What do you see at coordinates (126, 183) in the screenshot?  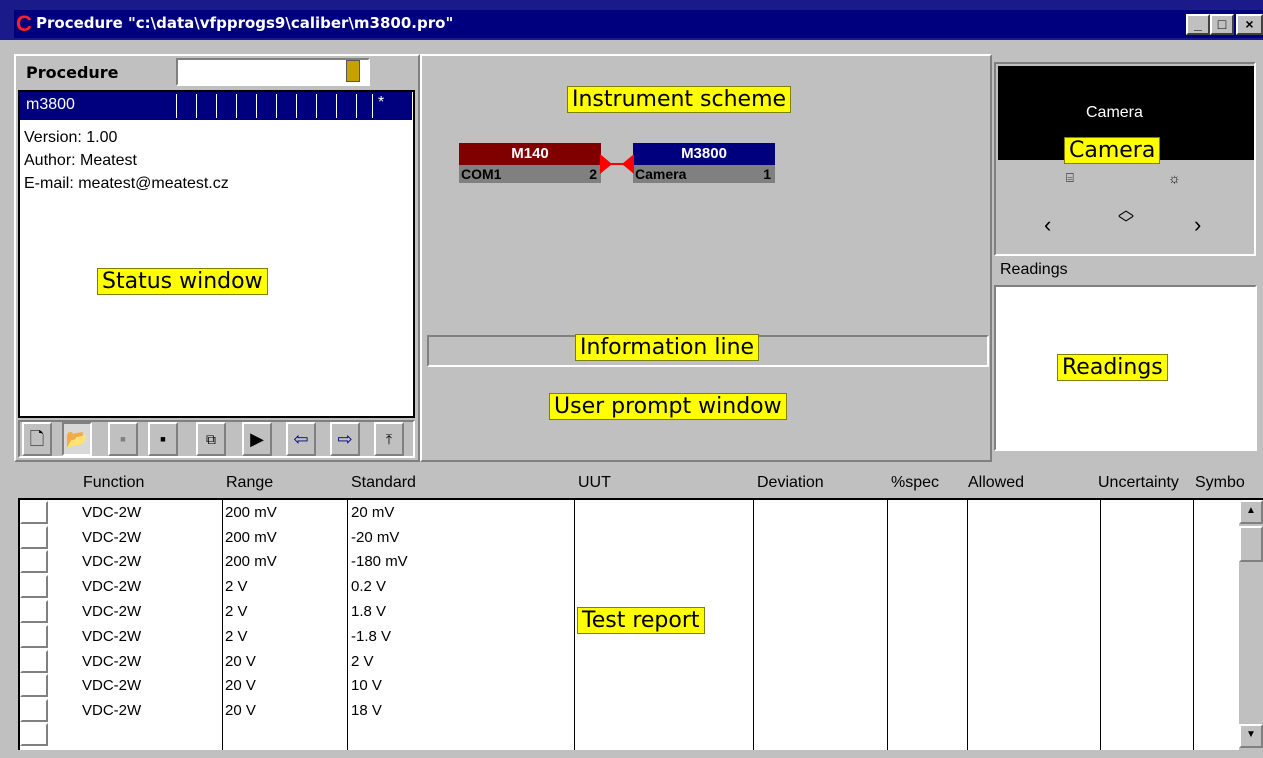 I see `status-email: E-mail: meatest@meatest.cz` at bounding box center [126, 183].